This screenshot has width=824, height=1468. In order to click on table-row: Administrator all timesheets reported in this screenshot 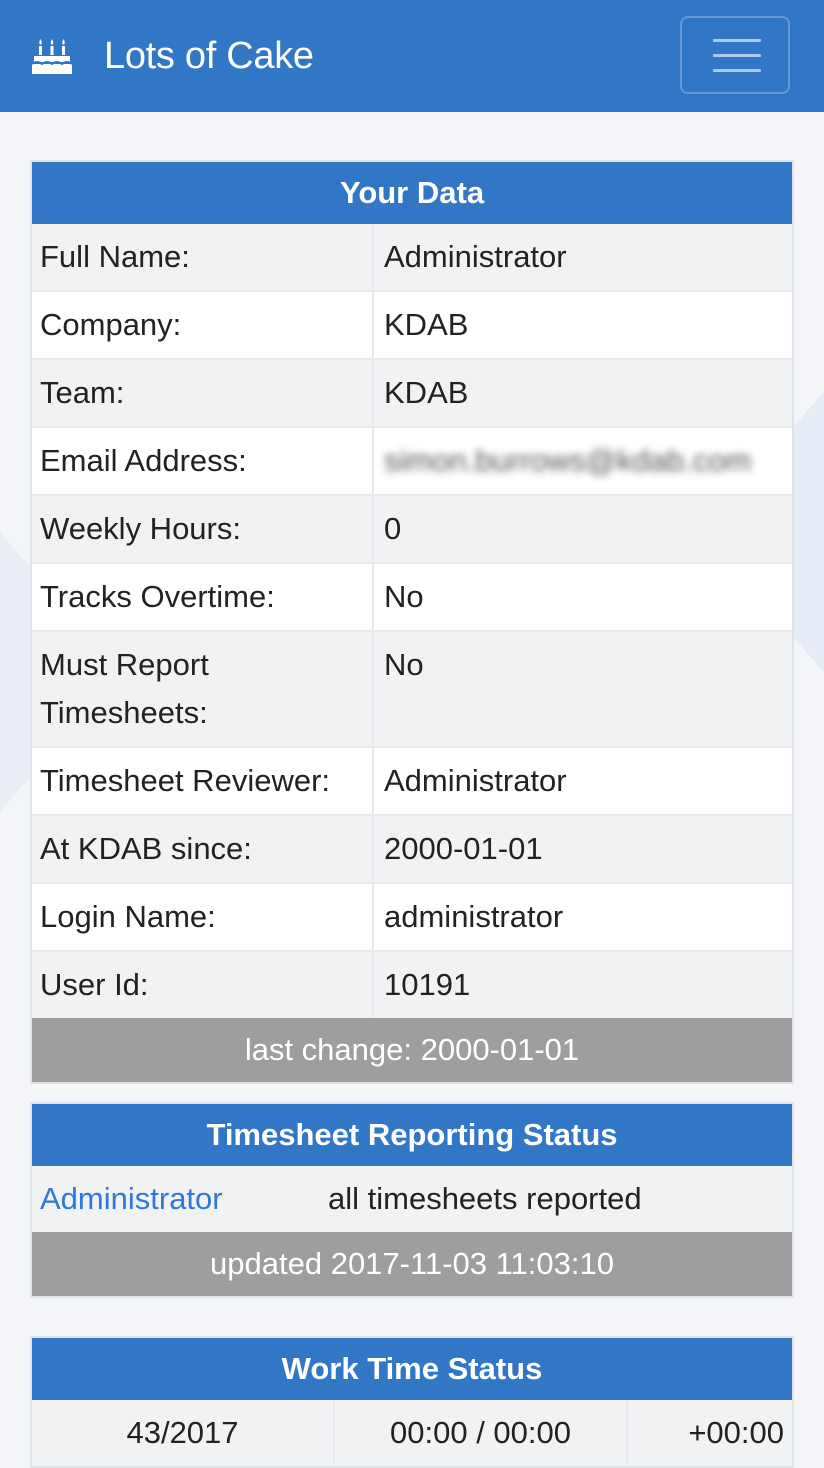, I will do `click(412, 1199)`.